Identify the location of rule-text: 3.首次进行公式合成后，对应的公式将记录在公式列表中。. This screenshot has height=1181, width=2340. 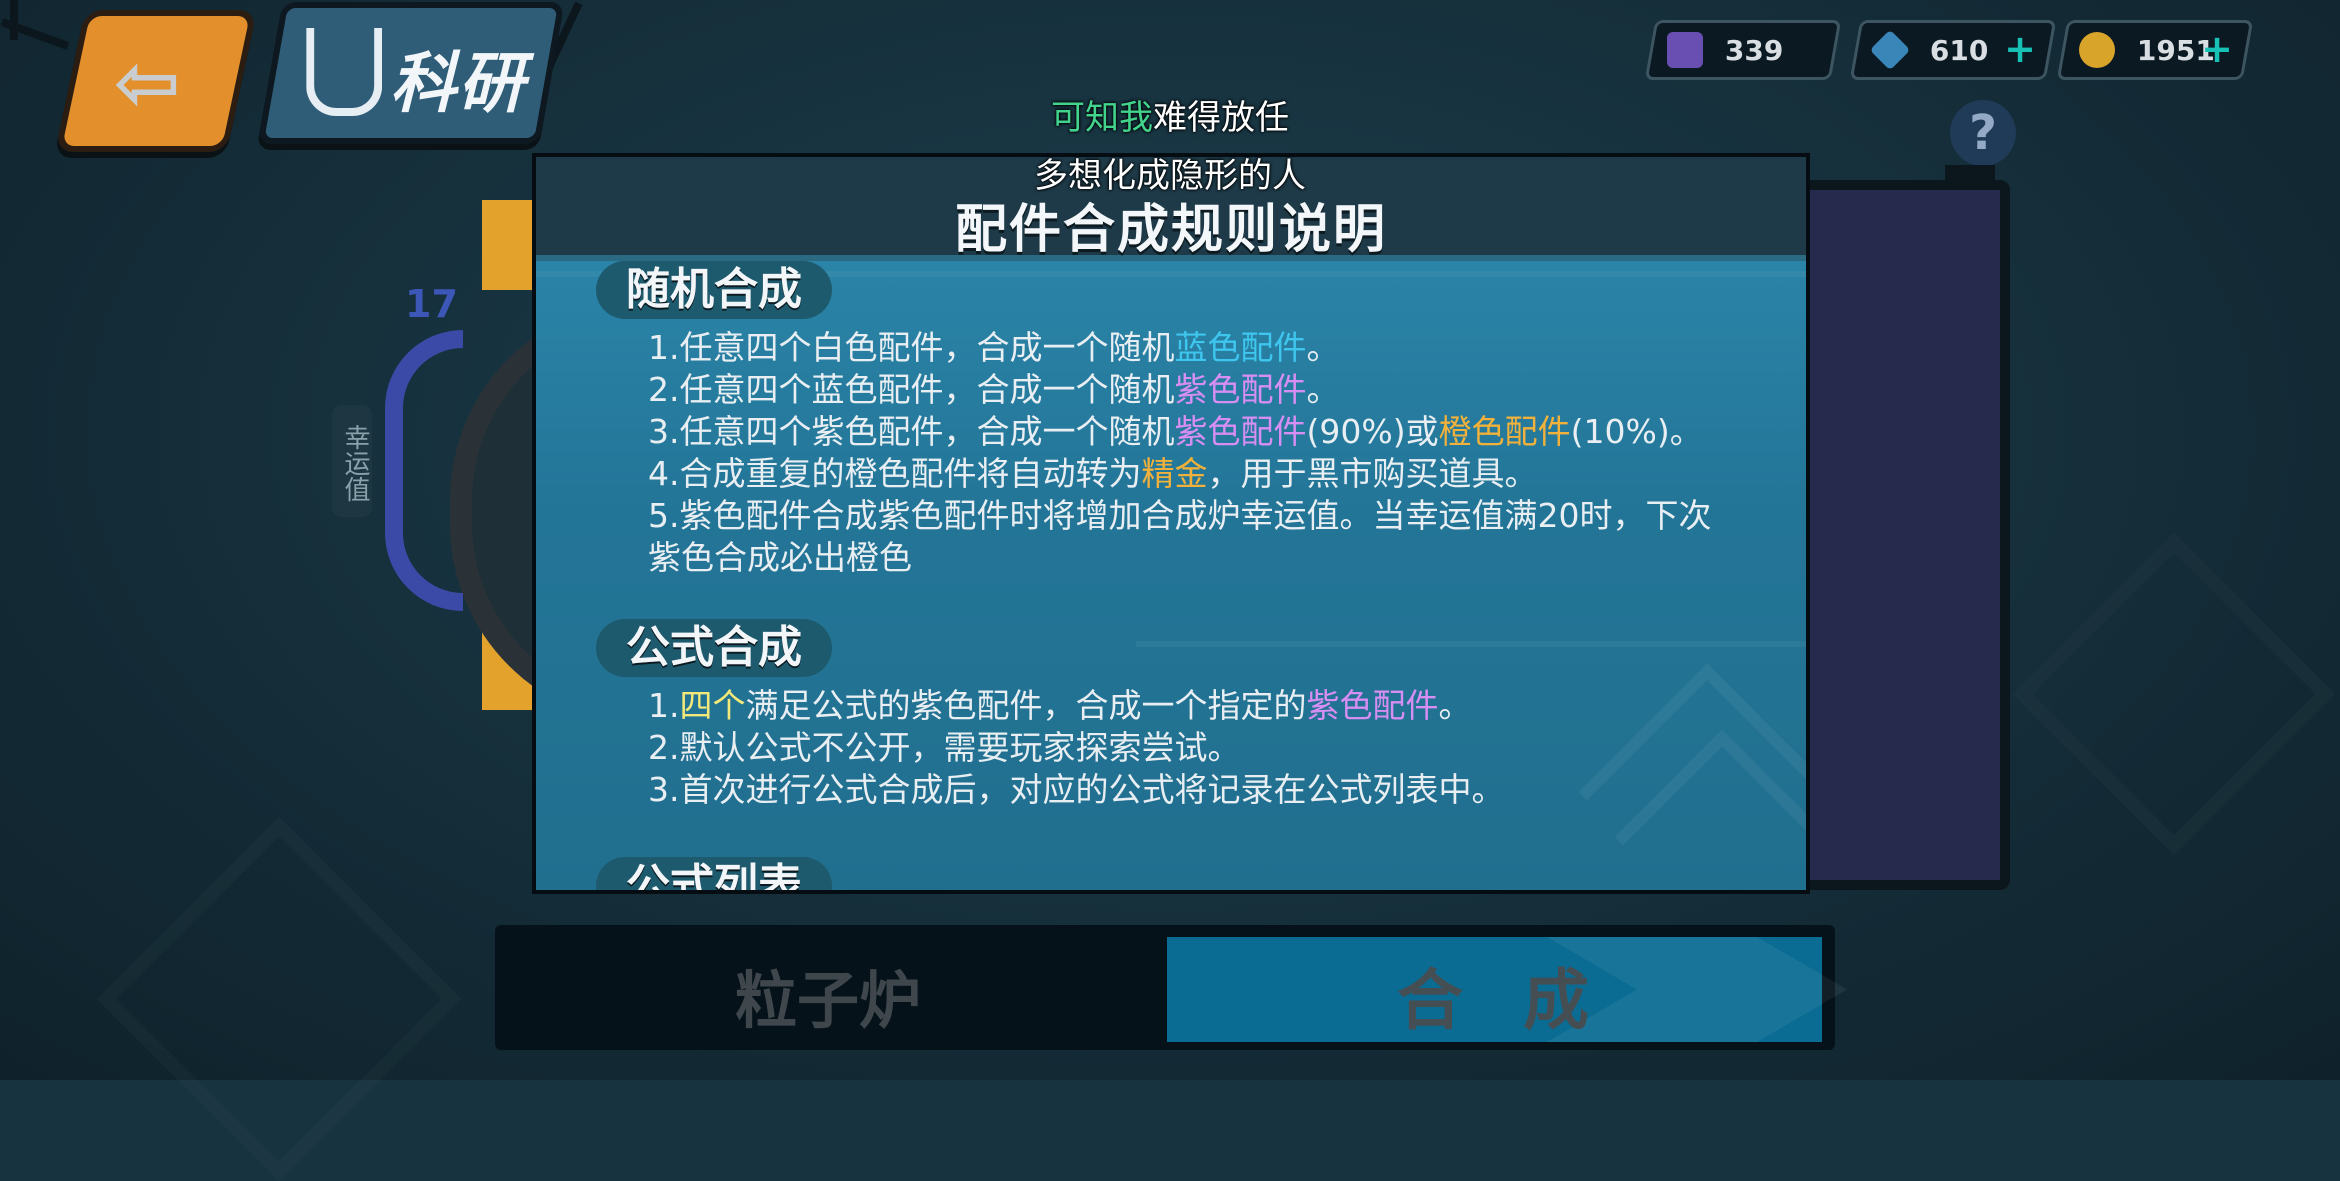
(1076, 789).